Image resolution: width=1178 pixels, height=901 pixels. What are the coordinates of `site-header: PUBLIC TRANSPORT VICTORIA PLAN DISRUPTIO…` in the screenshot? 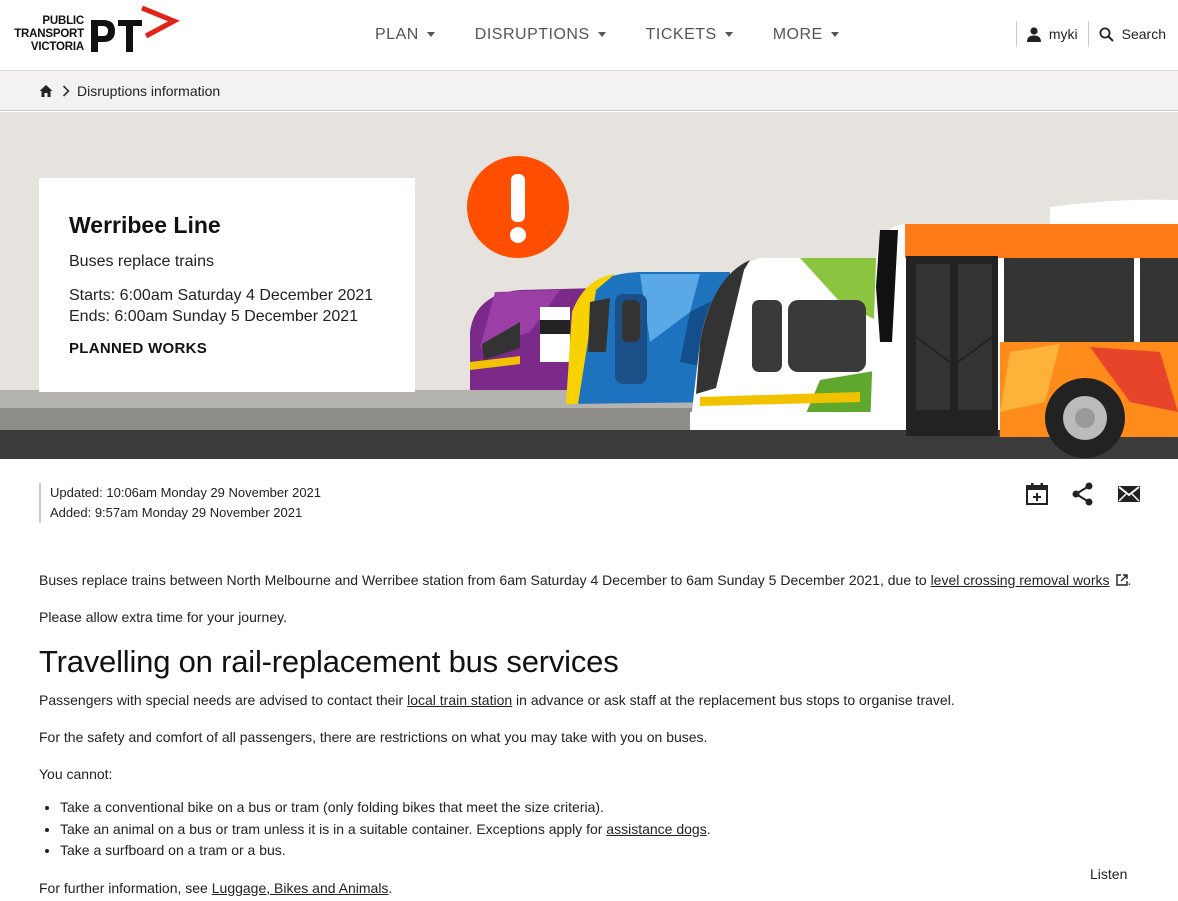 It's located at (589, 35).